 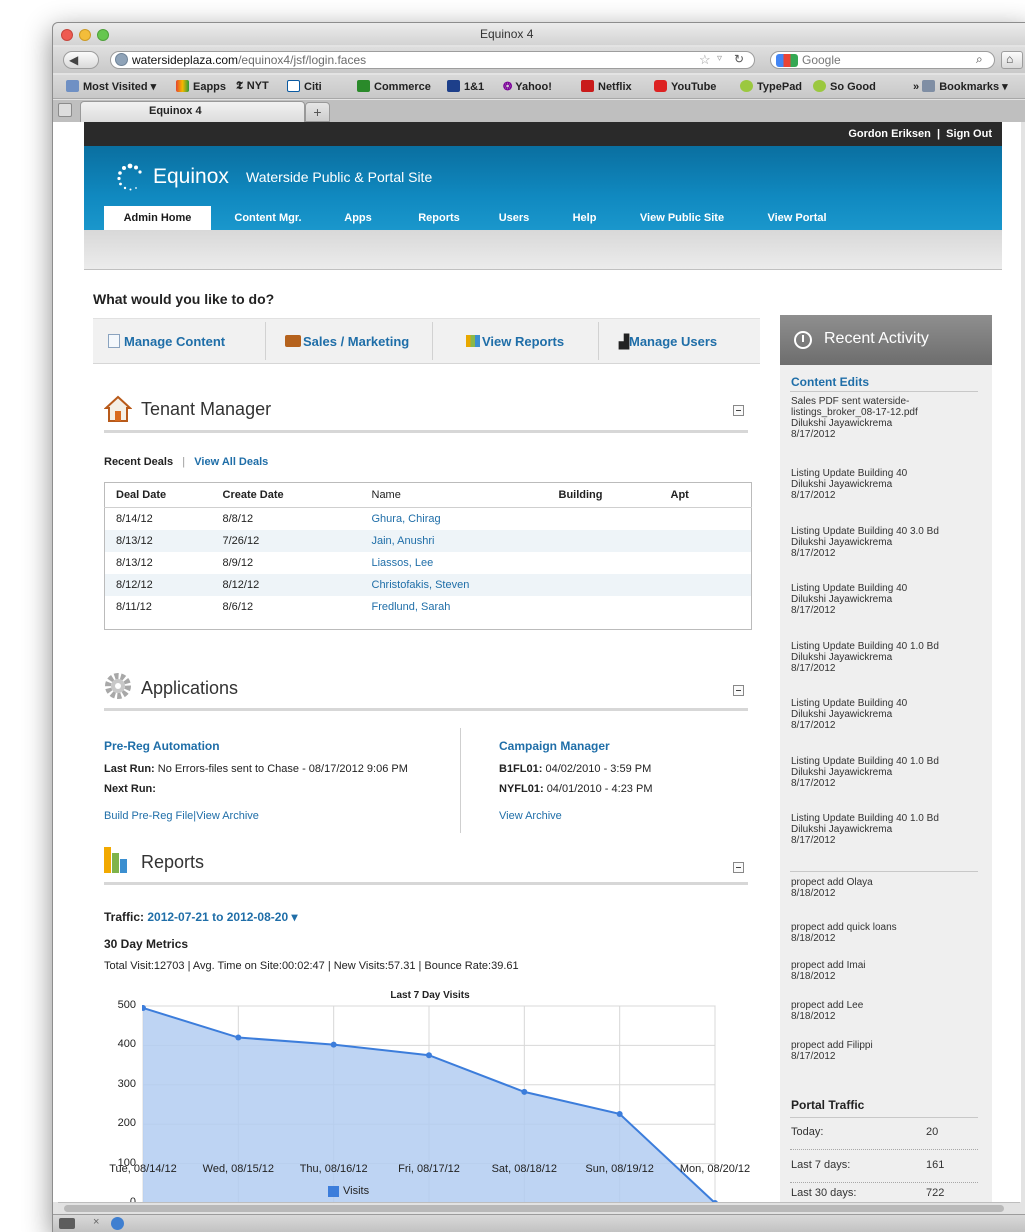 What do you see at coordinates (584, 218) in the screenshot?
I see `nav-help: Help` at bounding box center [584, 218].